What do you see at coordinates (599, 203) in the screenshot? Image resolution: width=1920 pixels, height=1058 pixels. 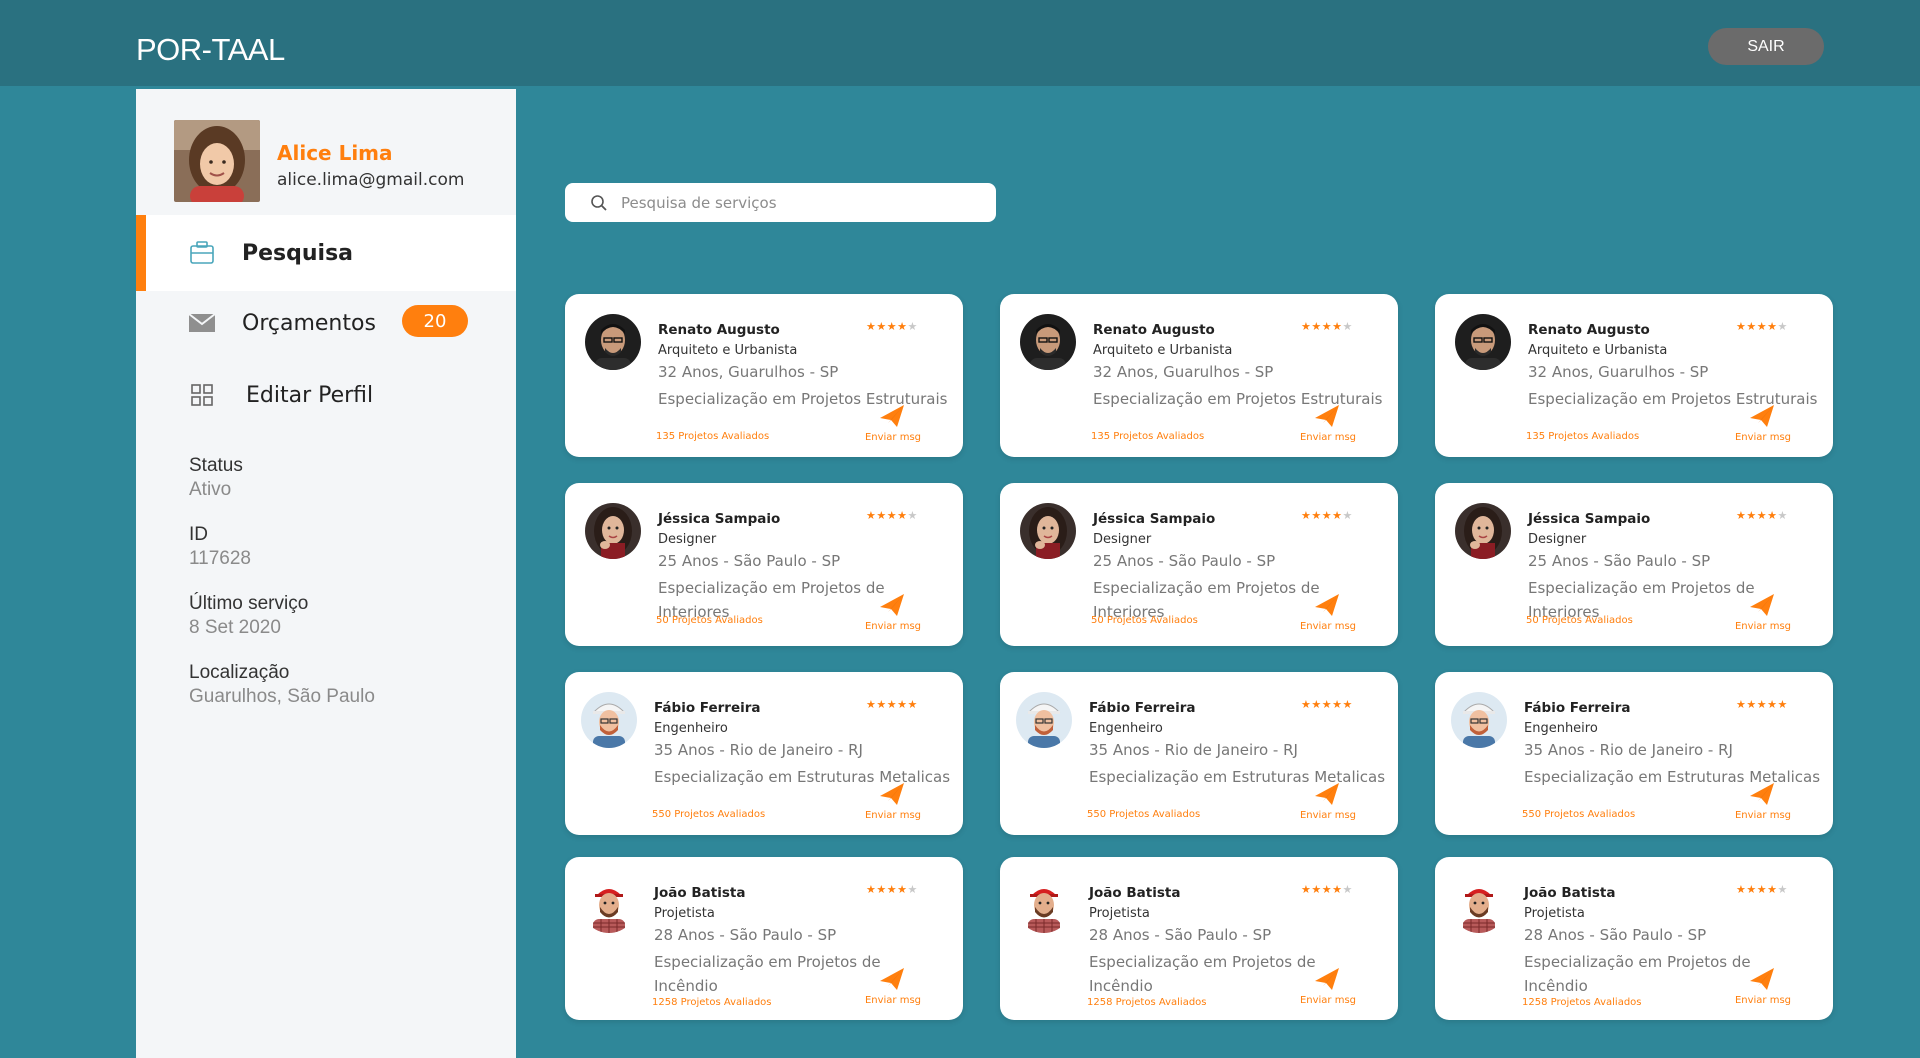 I see `search-icon` at bounding box center [599, 203].